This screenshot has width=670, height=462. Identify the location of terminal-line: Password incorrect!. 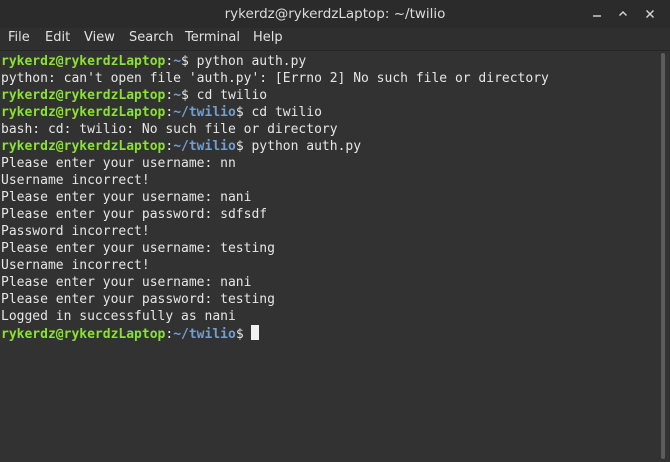
(75, 231).